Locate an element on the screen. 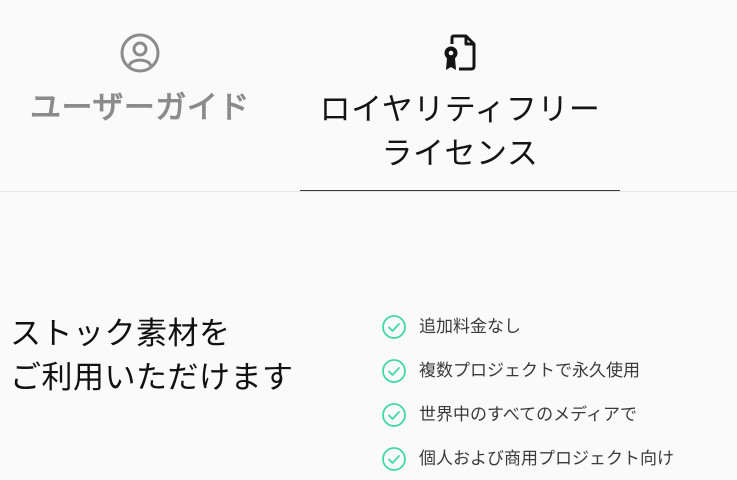  feature-text: 複数プロジェクトで永久使用 is located at coordinates (529, 370).